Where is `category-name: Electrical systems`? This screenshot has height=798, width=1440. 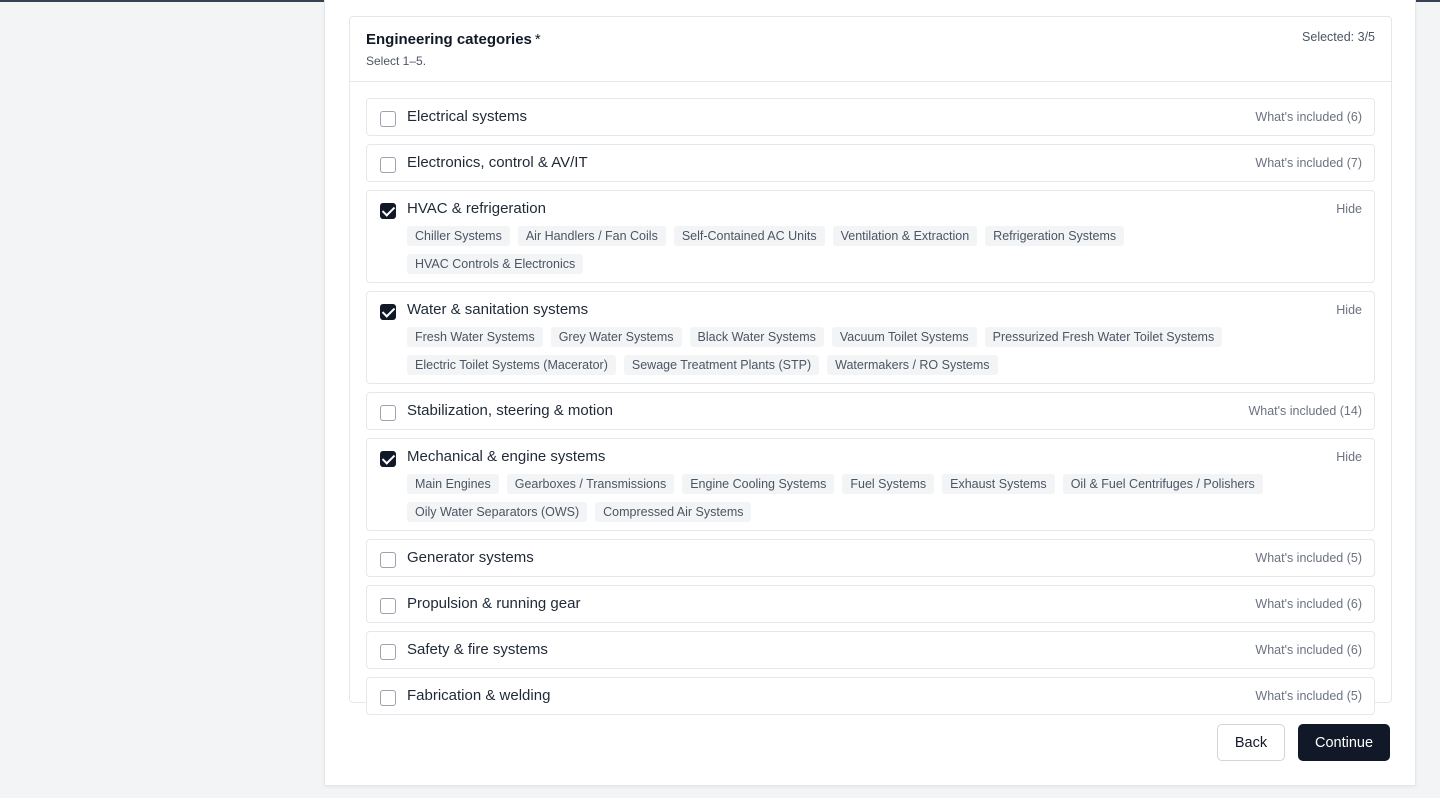 category-name: Electrical systems is located at coordinates (467, 116).